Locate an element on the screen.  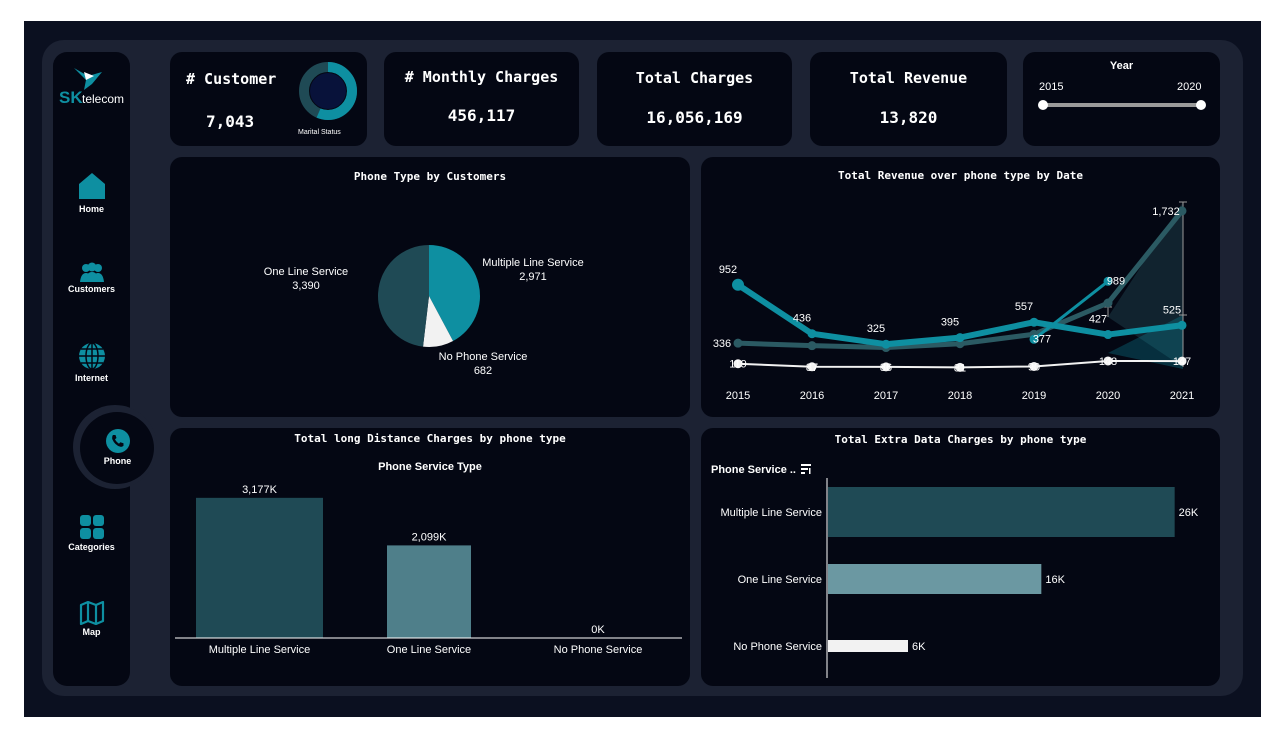
globe-icon is located at coordinates (91, 356).